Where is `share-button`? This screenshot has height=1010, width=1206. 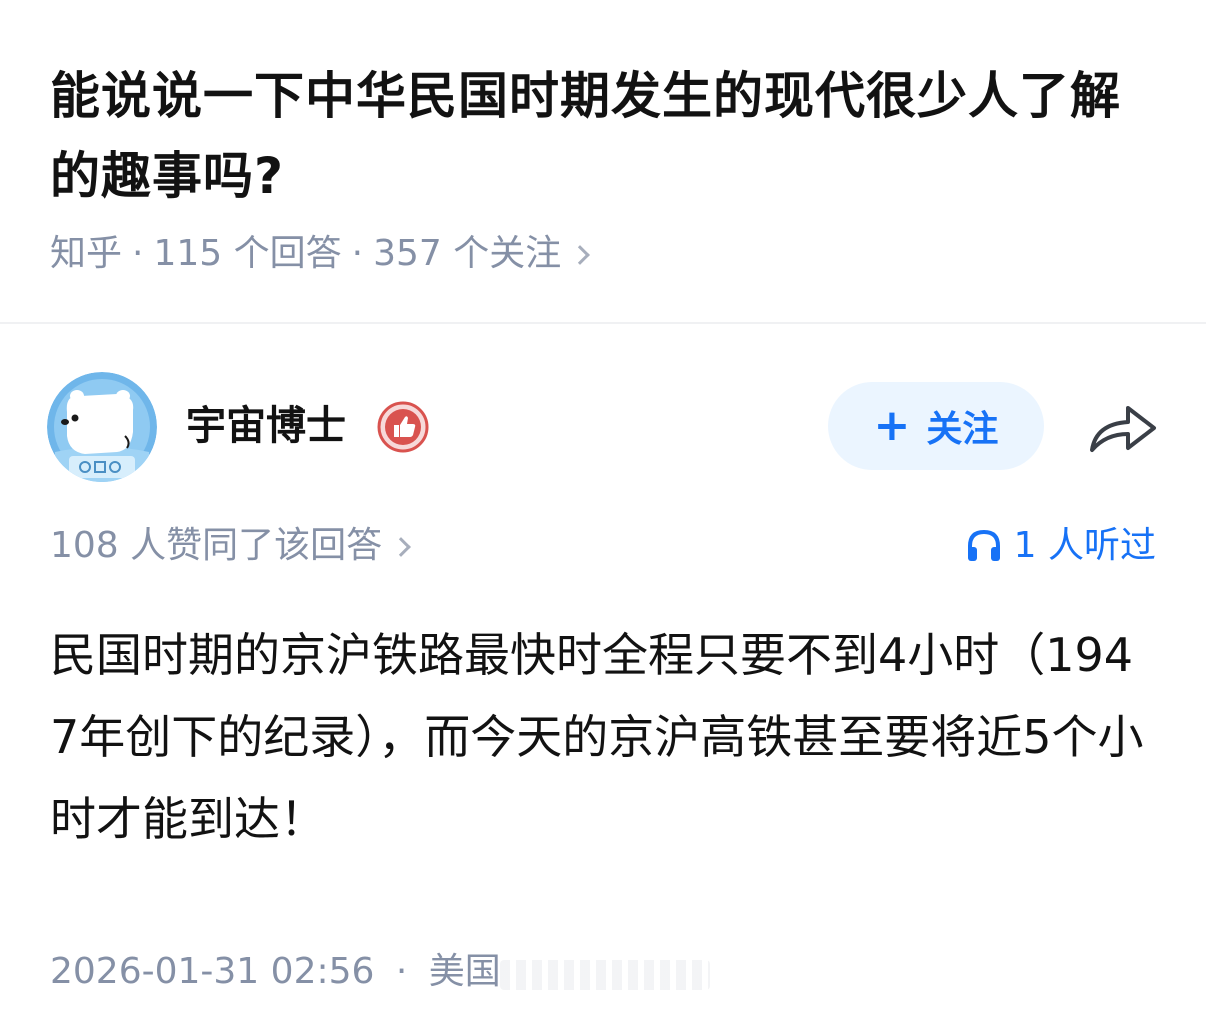 share-button is located at coordinates (1123, 427).